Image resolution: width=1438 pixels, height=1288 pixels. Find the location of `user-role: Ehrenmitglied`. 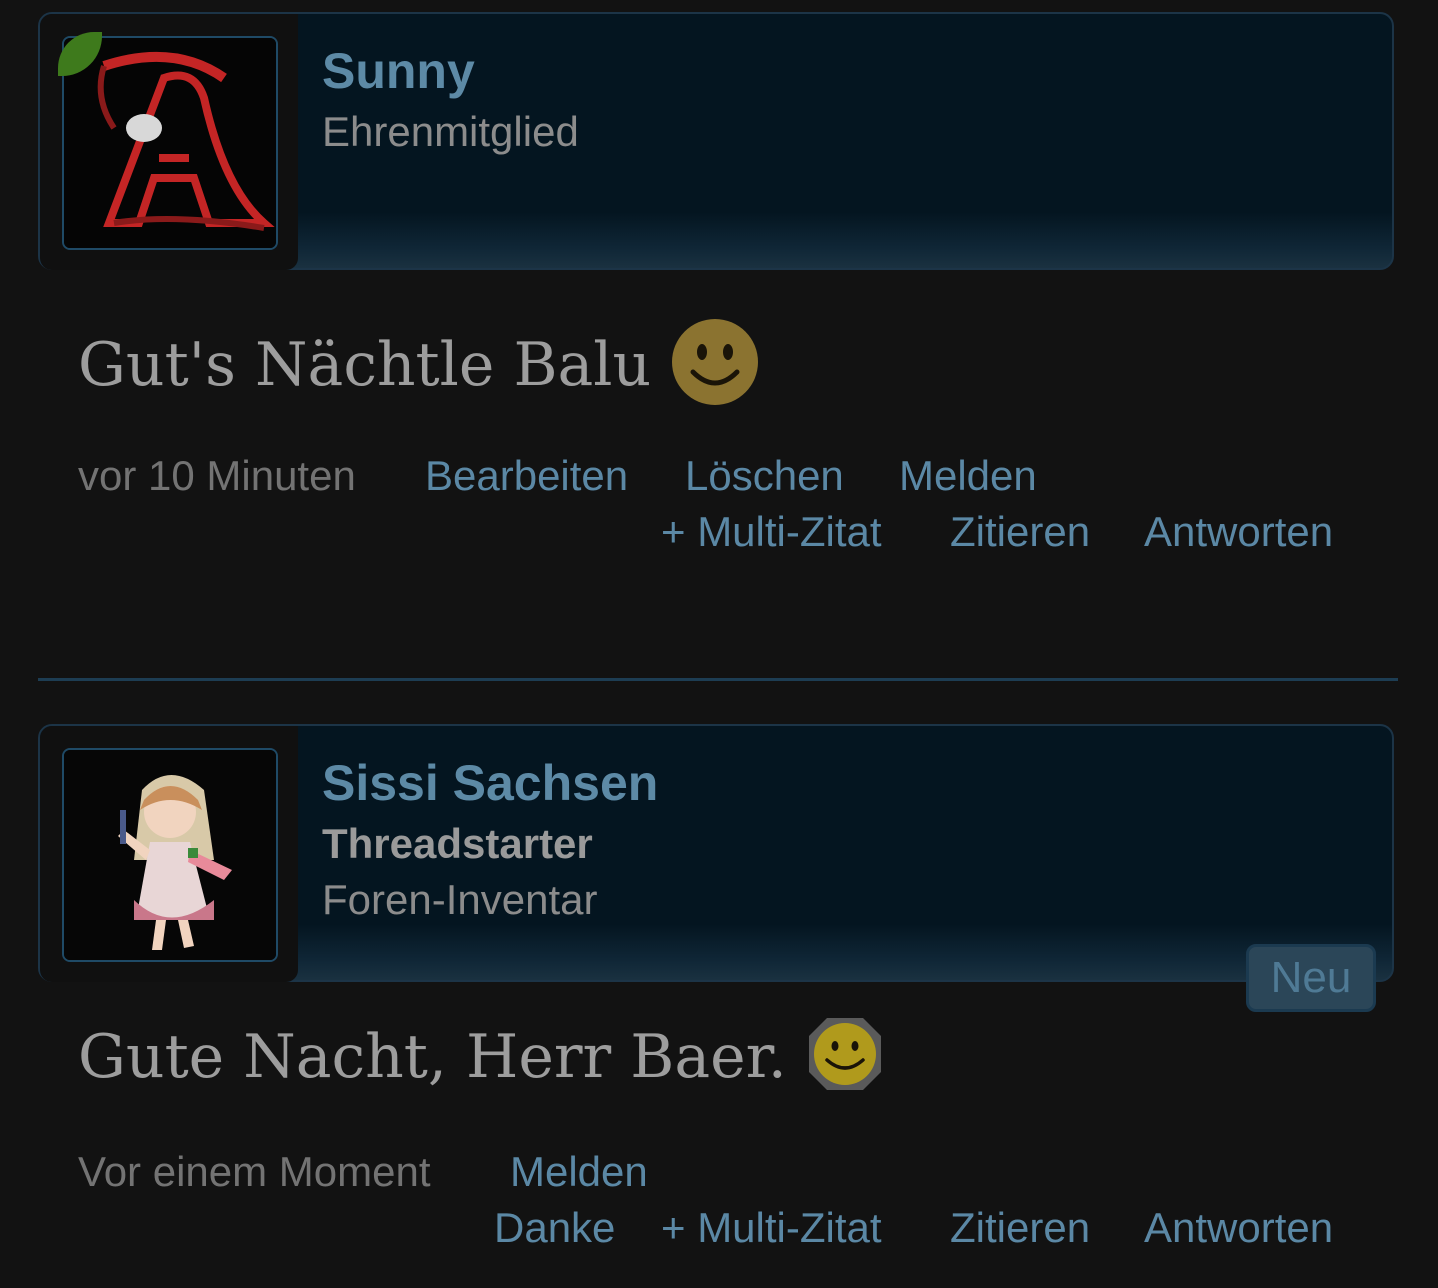

user-role: Ehrenmitglied is located at coordinates (450, 131).